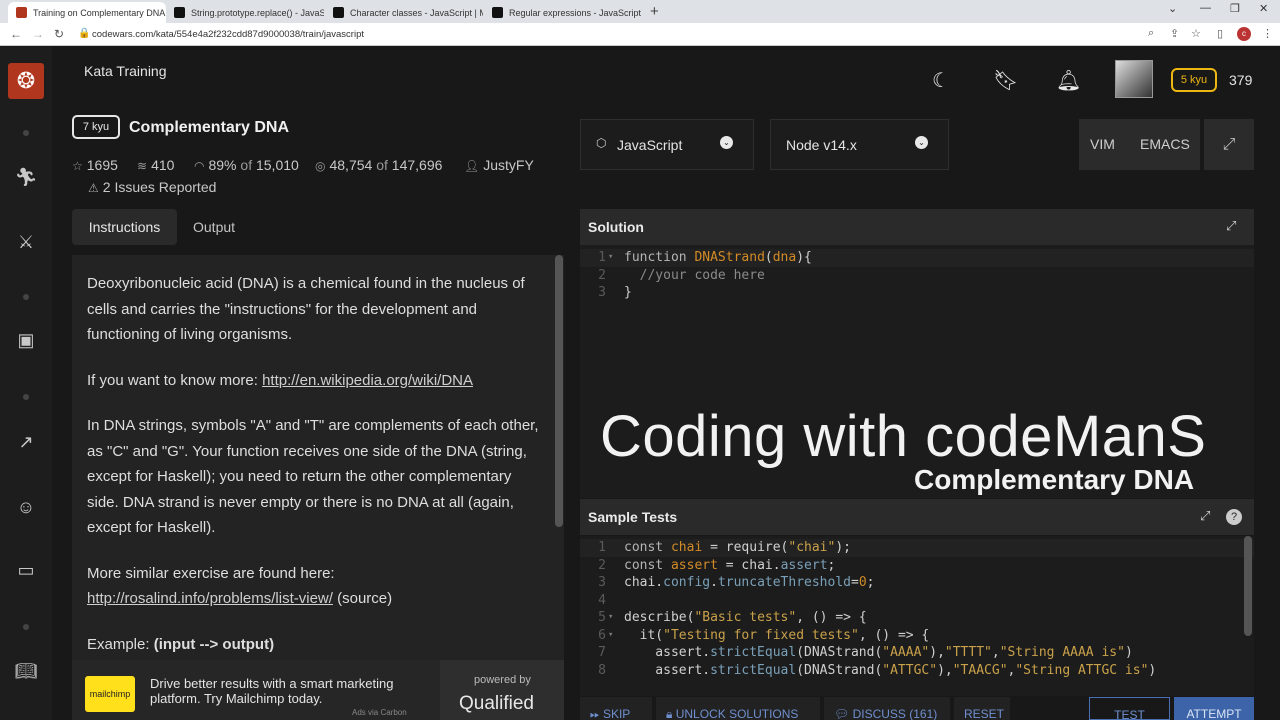 Image resolution: width=1280 pixels, height=720 pixels. I want to click on codewars-logo-icon: ❂, so click(26, 81).